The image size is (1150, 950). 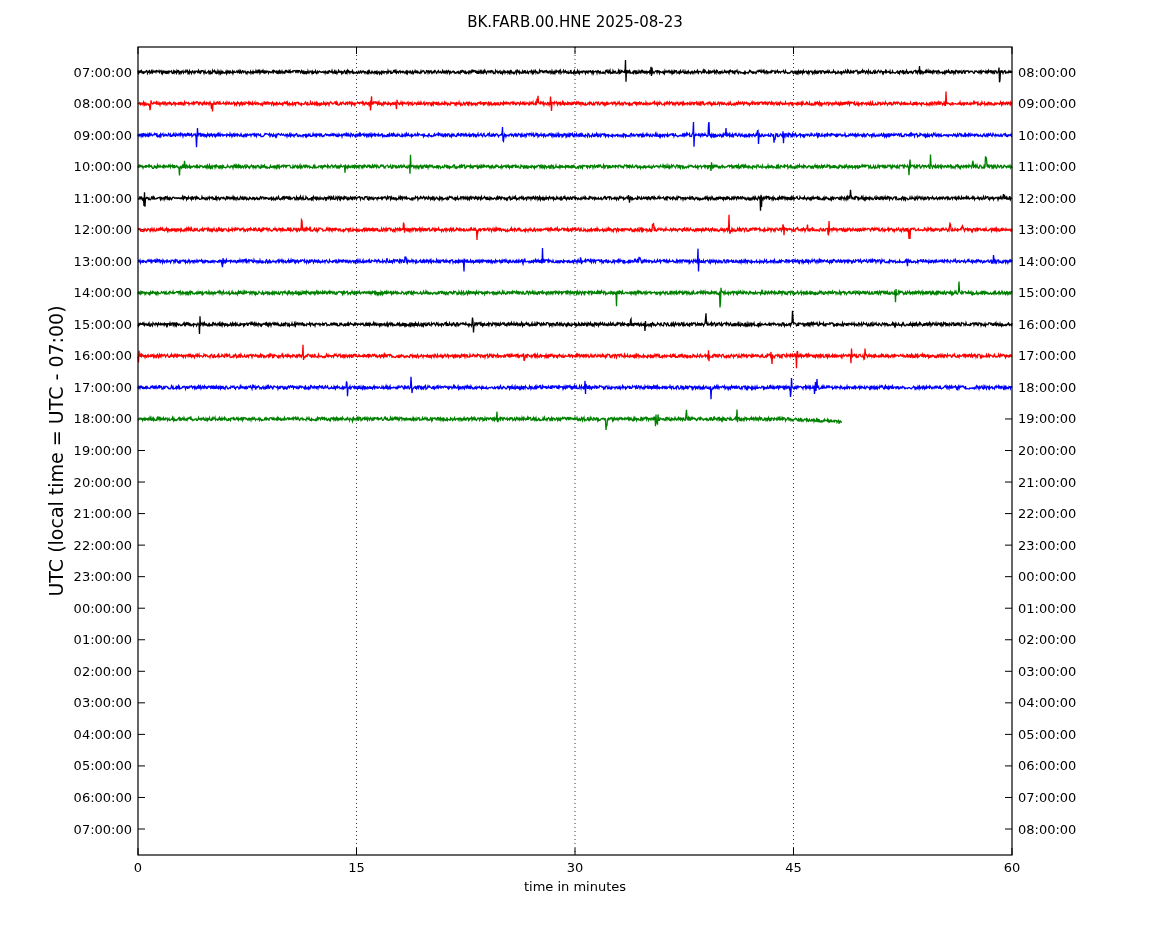 I want to click on tick-label: 60, so click(x=1012, y=867).